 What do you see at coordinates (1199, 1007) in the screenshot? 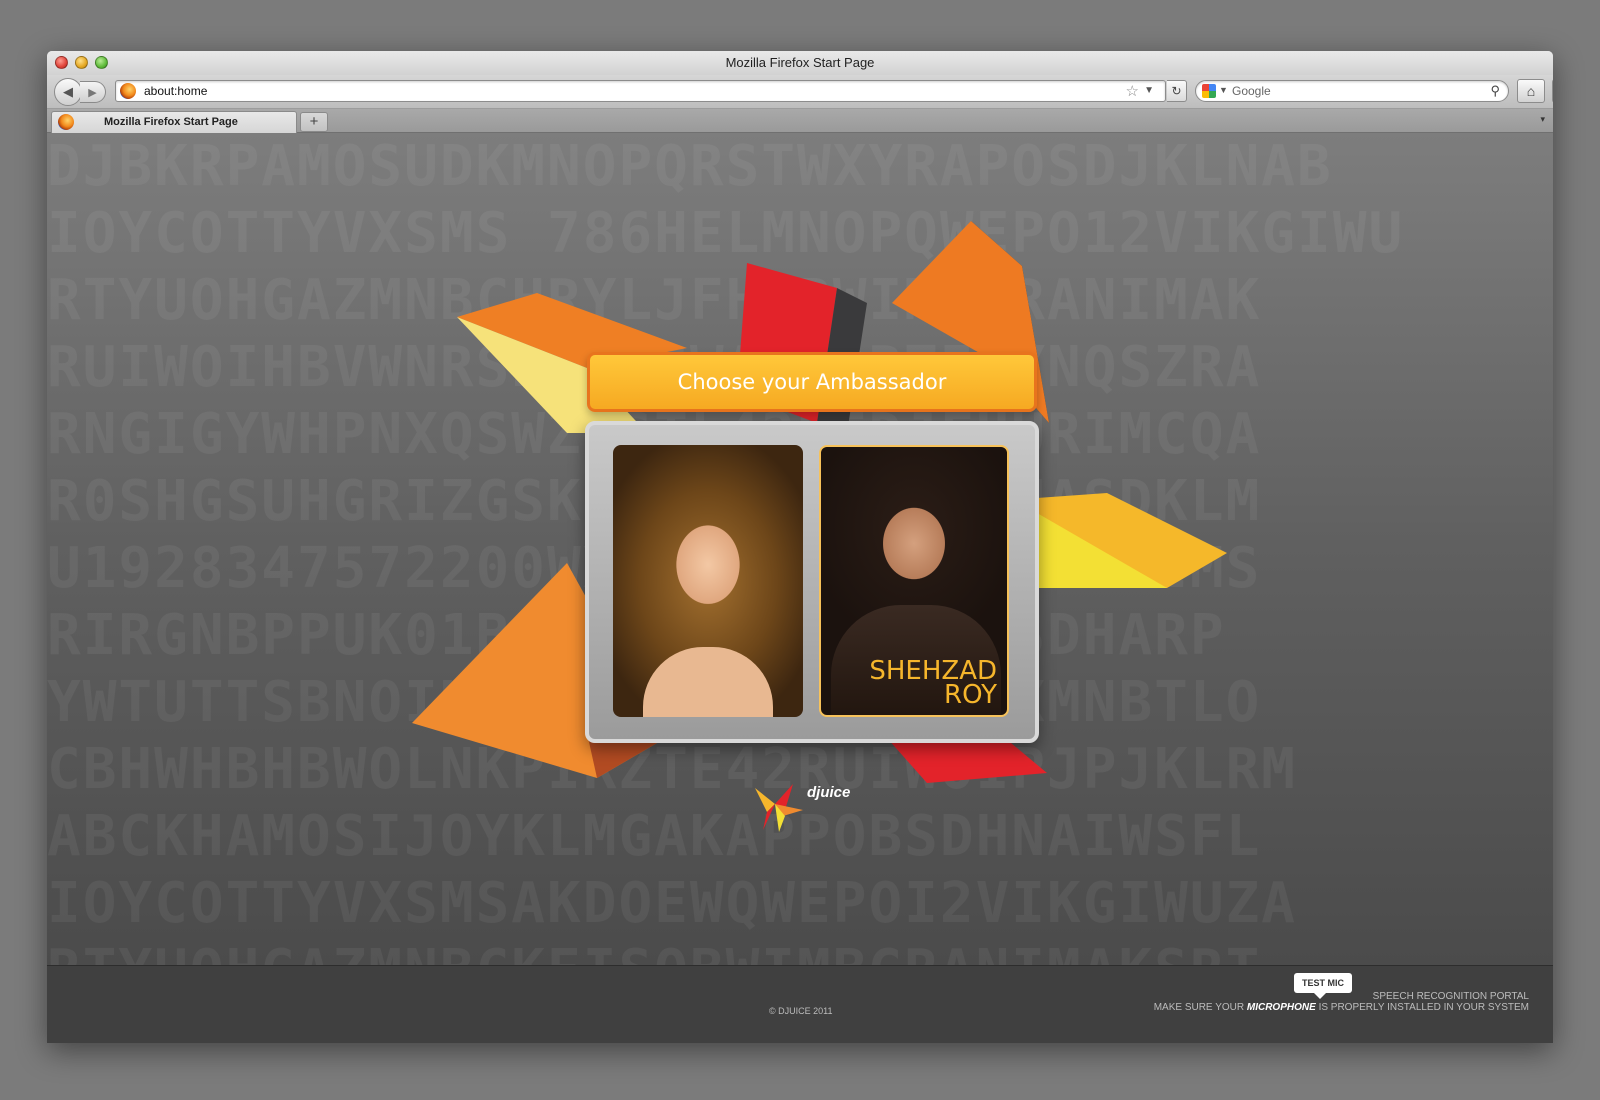
I see `mic-note-prefix: MAKE SURE YOUR` at bounding box center [1199, 1007].